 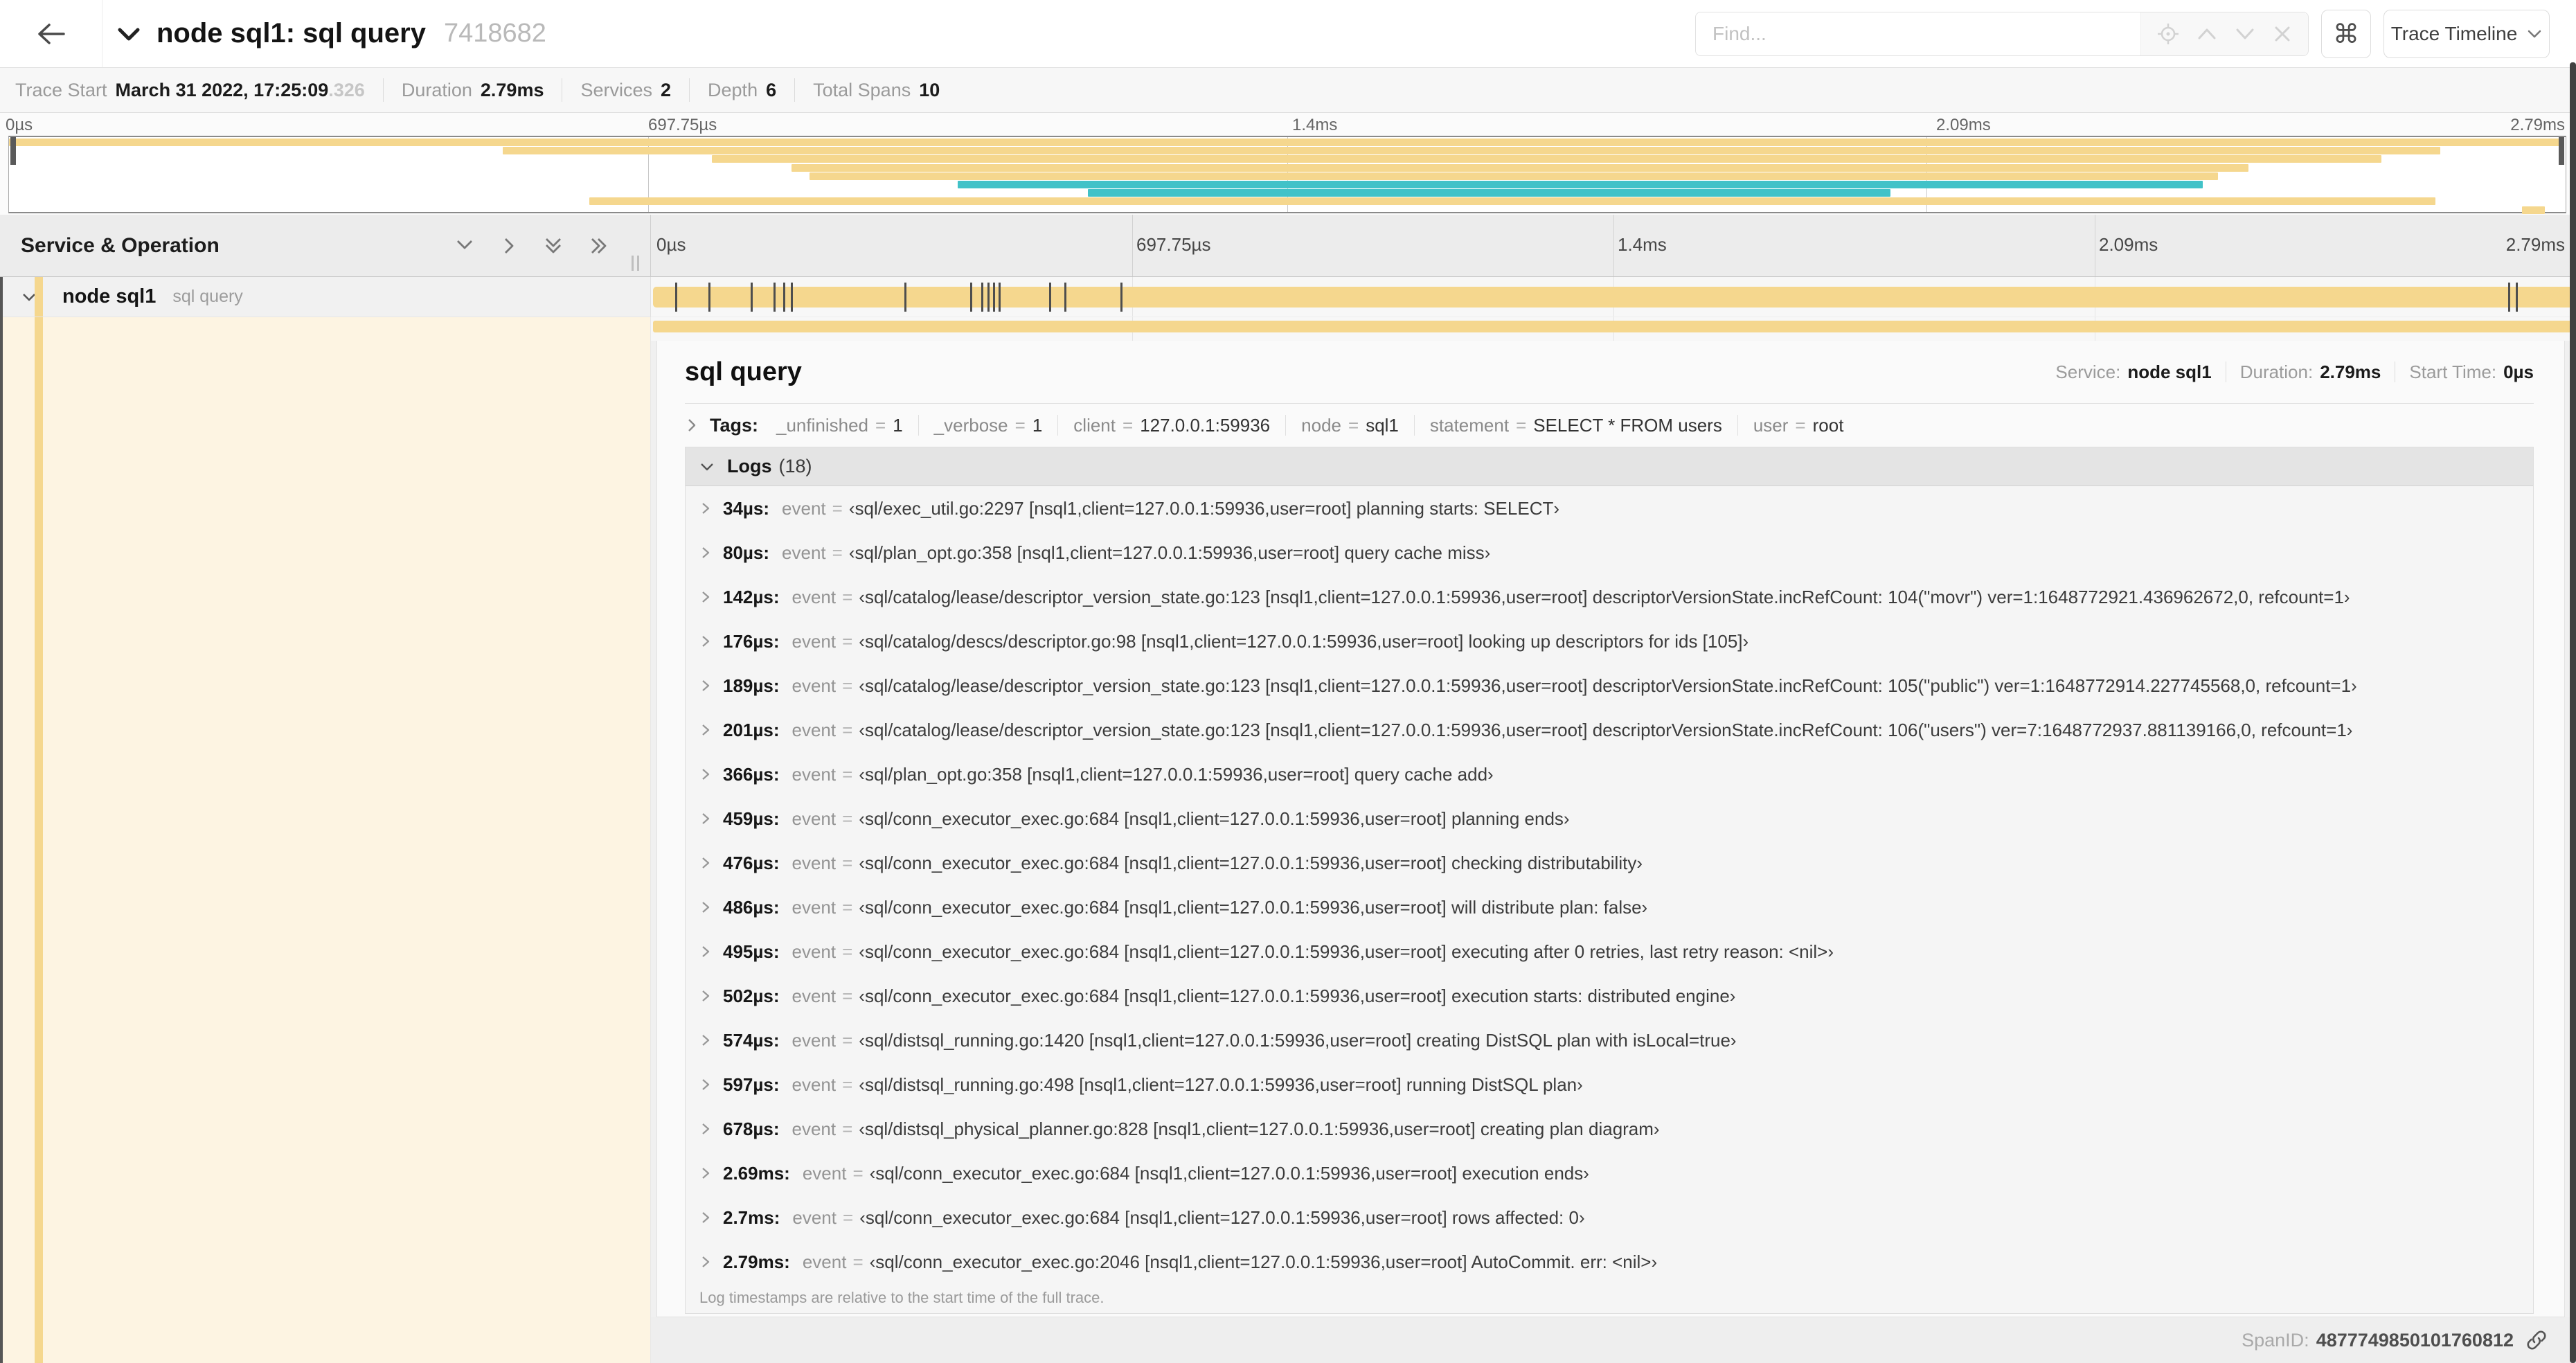 I want to click on log-timestamp: 486µs:, so click(x=751, y=907).